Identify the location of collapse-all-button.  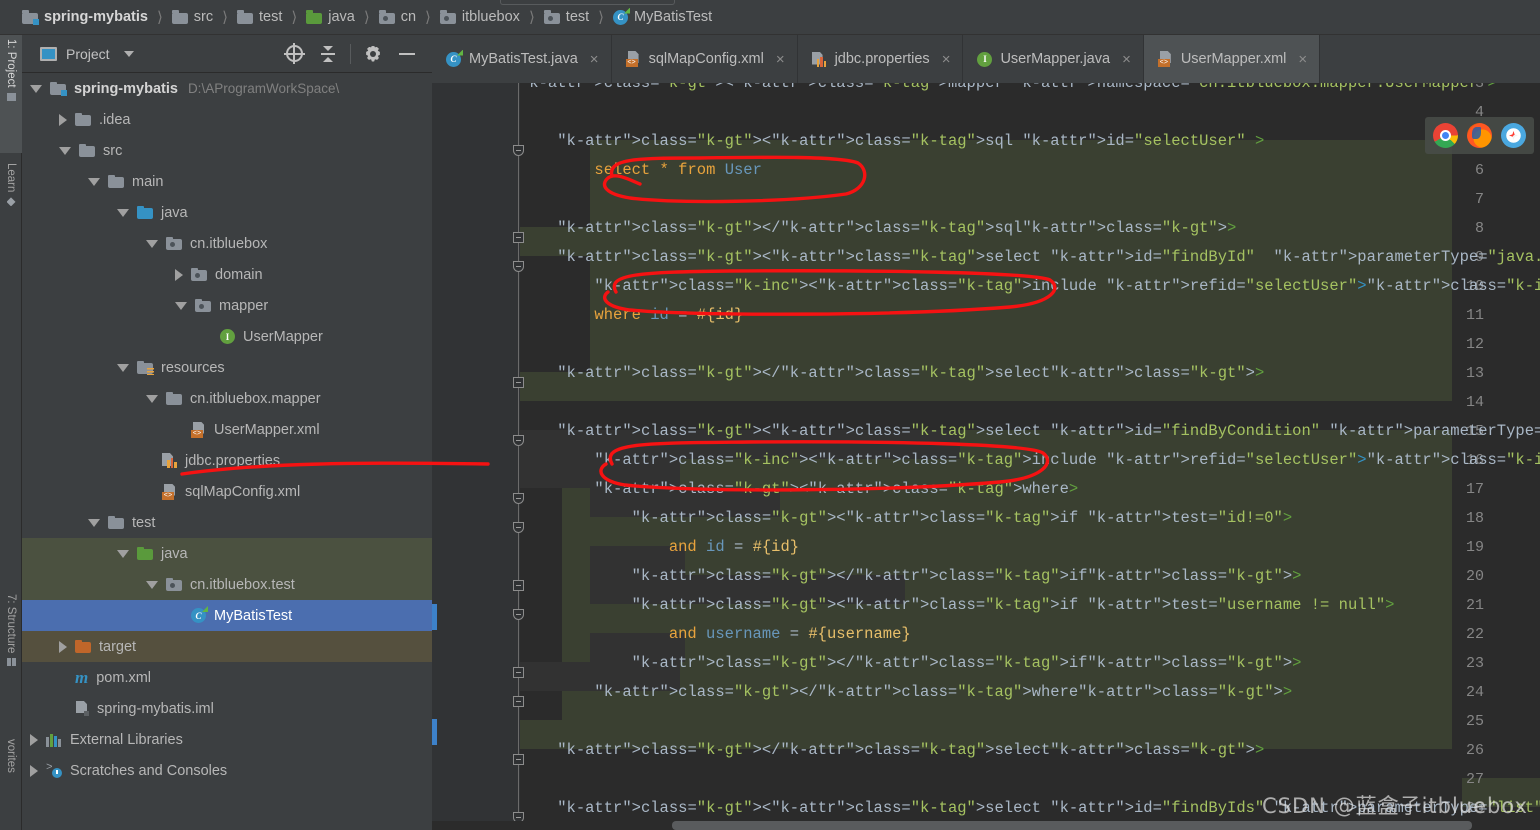
(328, 54).